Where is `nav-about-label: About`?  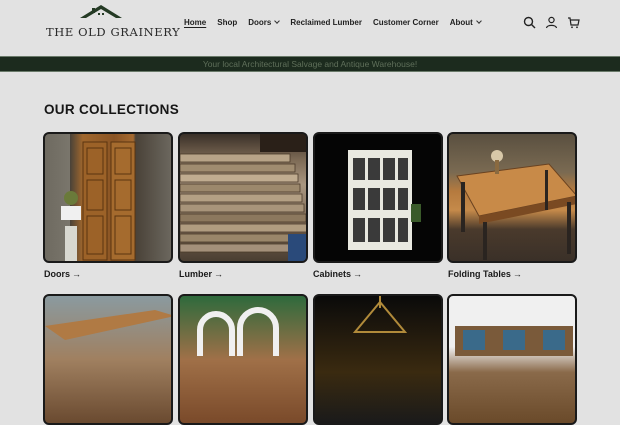 nav-about-label: About is located at coordinates (461, 22).